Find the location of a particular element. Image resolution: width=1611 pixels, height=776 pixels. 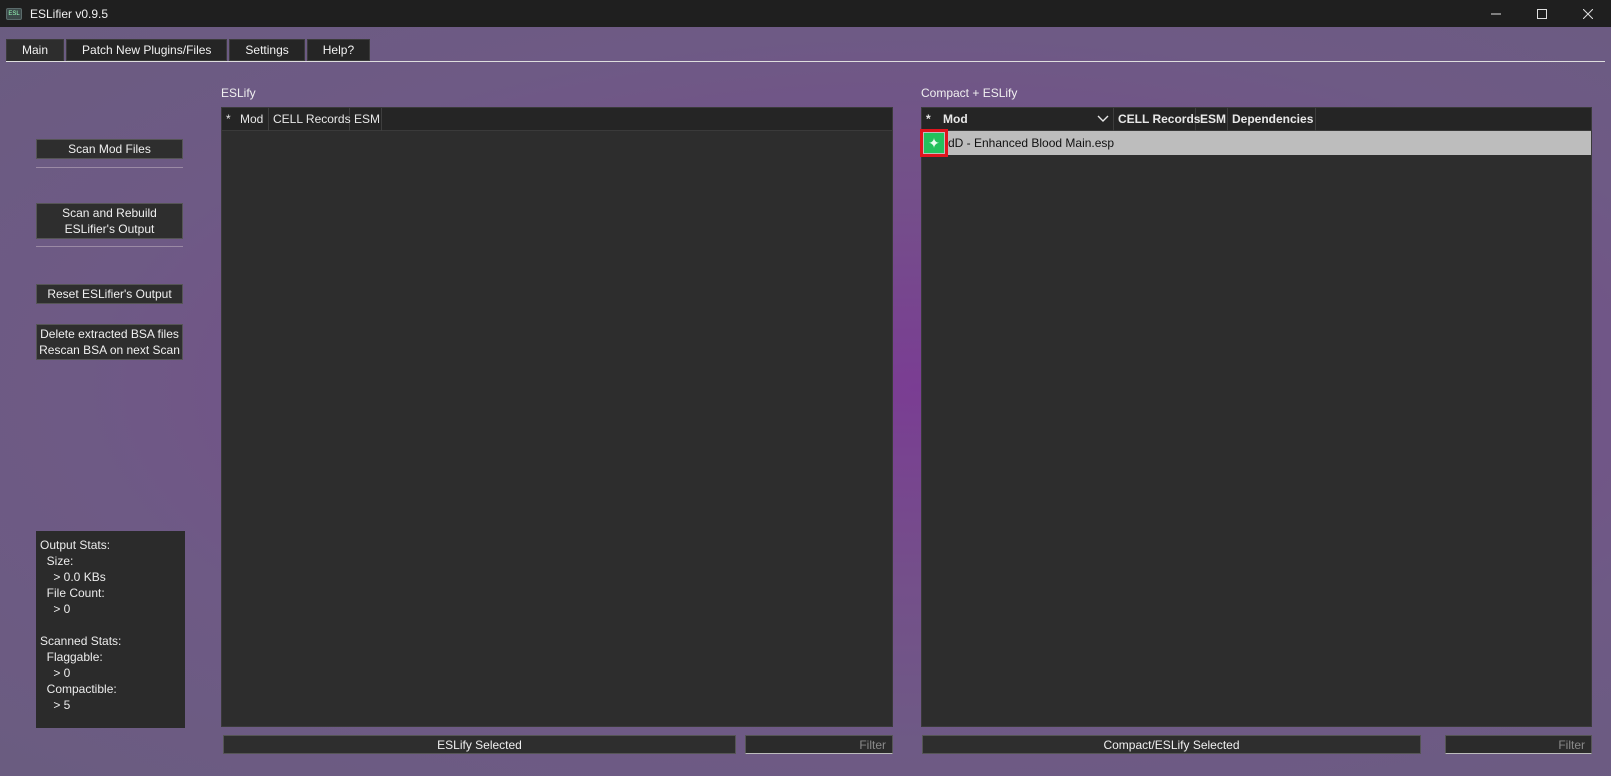

reset-output-button: Reset ESLifier's Output is located at coordinates (109, 294).